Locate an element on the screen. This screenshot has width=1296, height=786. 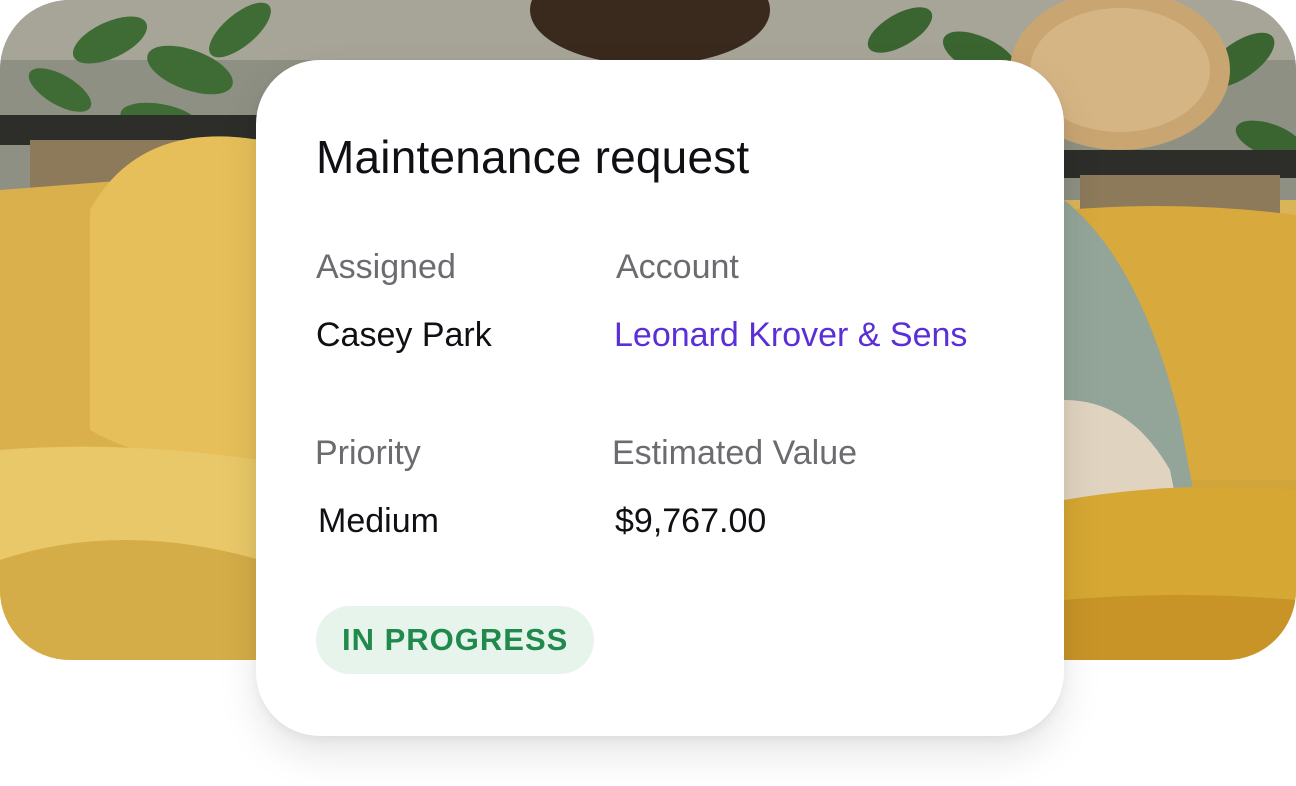
estimated-value-label: Estimated Value is located at coordinates (735, 453).